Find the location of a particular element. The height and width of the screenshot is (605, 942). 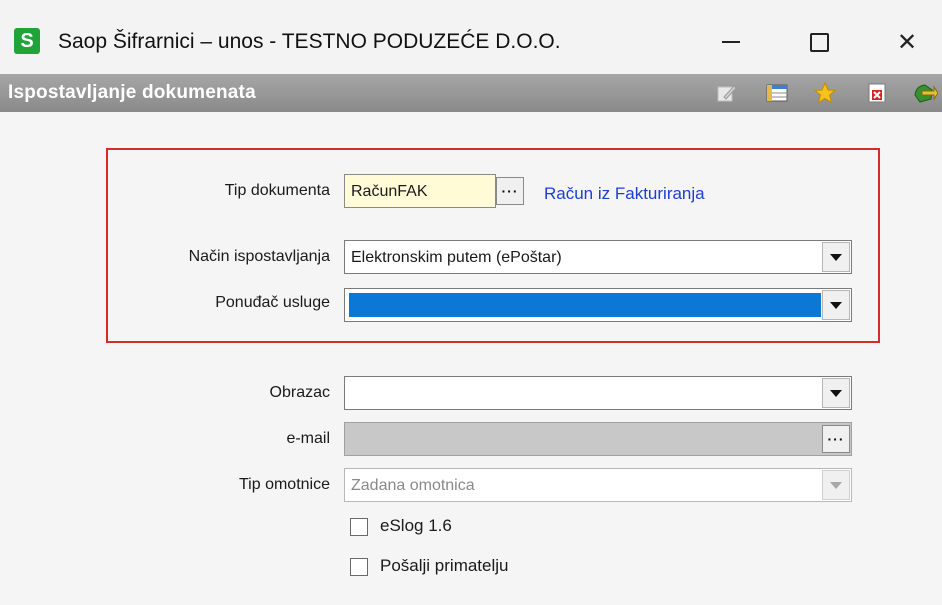

obrazac-select is located at coordinates (598, 393).